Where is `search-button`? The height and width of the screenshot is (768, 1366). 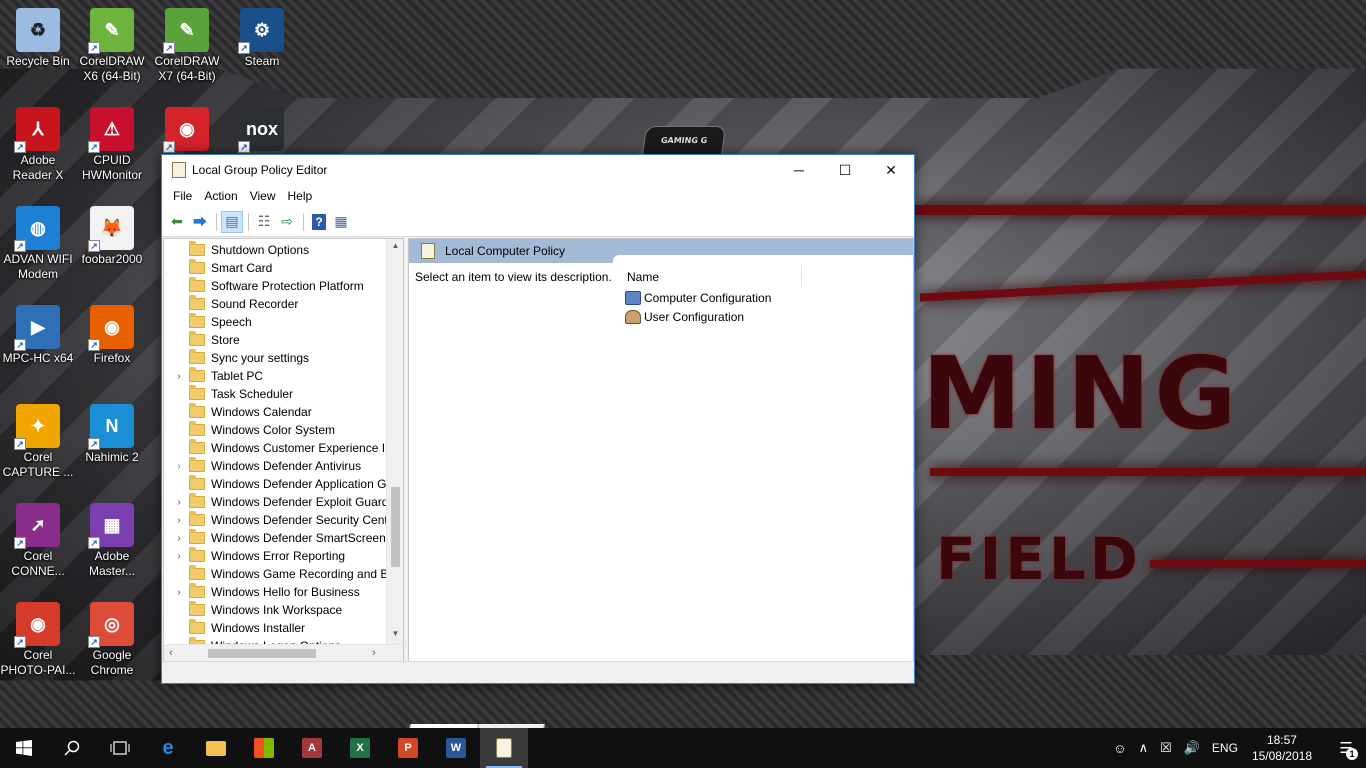
search-button is located at coordinates (72, 748).